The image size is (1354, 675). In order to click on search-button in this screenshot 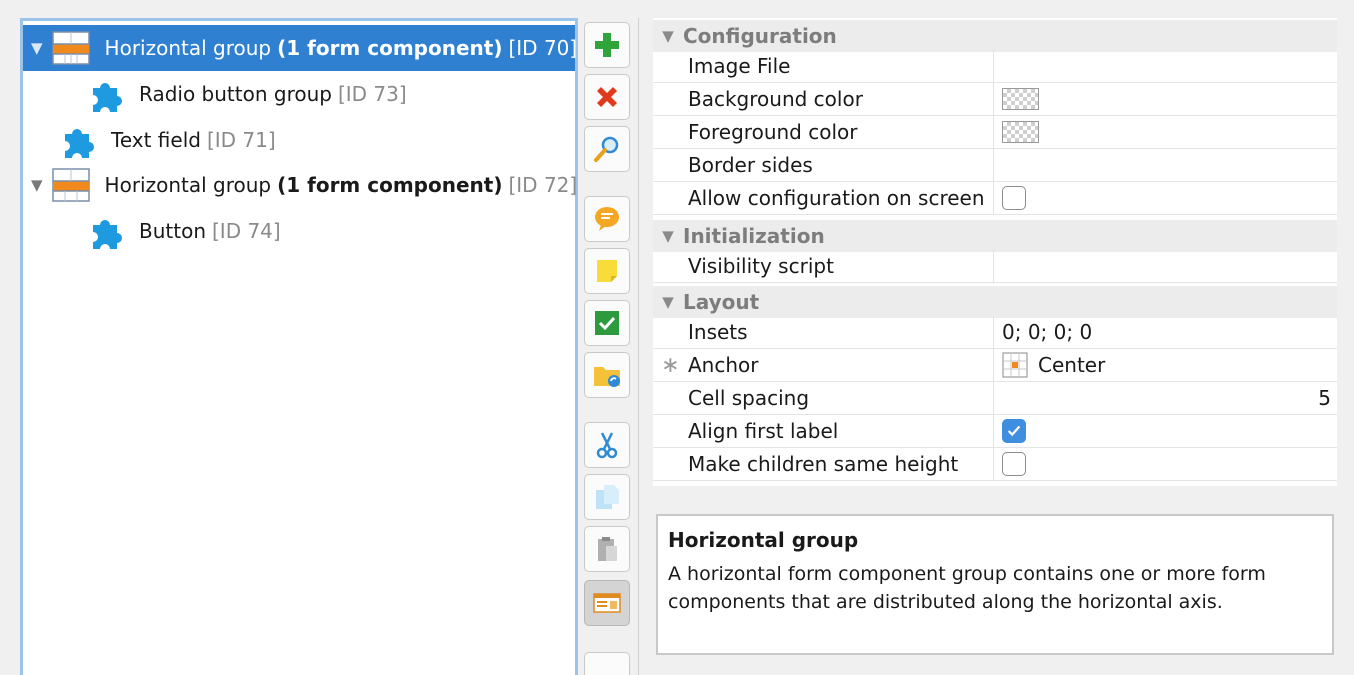, I will do `click(607, 149)`.